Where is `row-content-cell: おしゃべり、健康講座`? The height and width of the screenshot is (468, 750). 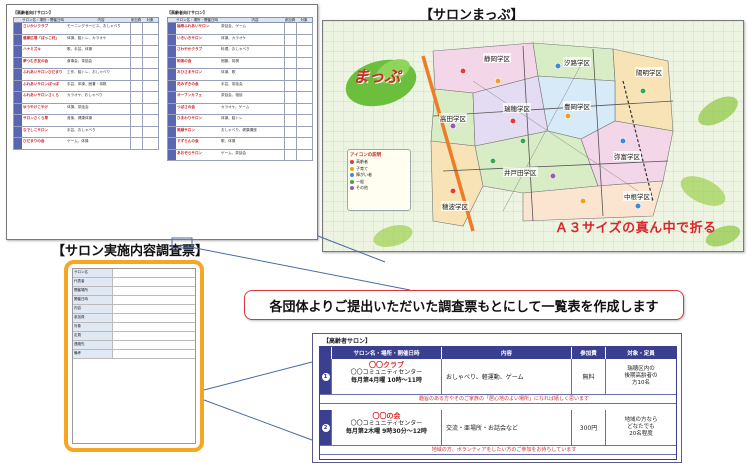
row-content-cell: おしゃべり、健康講座 is located at coordinates (239, 129).